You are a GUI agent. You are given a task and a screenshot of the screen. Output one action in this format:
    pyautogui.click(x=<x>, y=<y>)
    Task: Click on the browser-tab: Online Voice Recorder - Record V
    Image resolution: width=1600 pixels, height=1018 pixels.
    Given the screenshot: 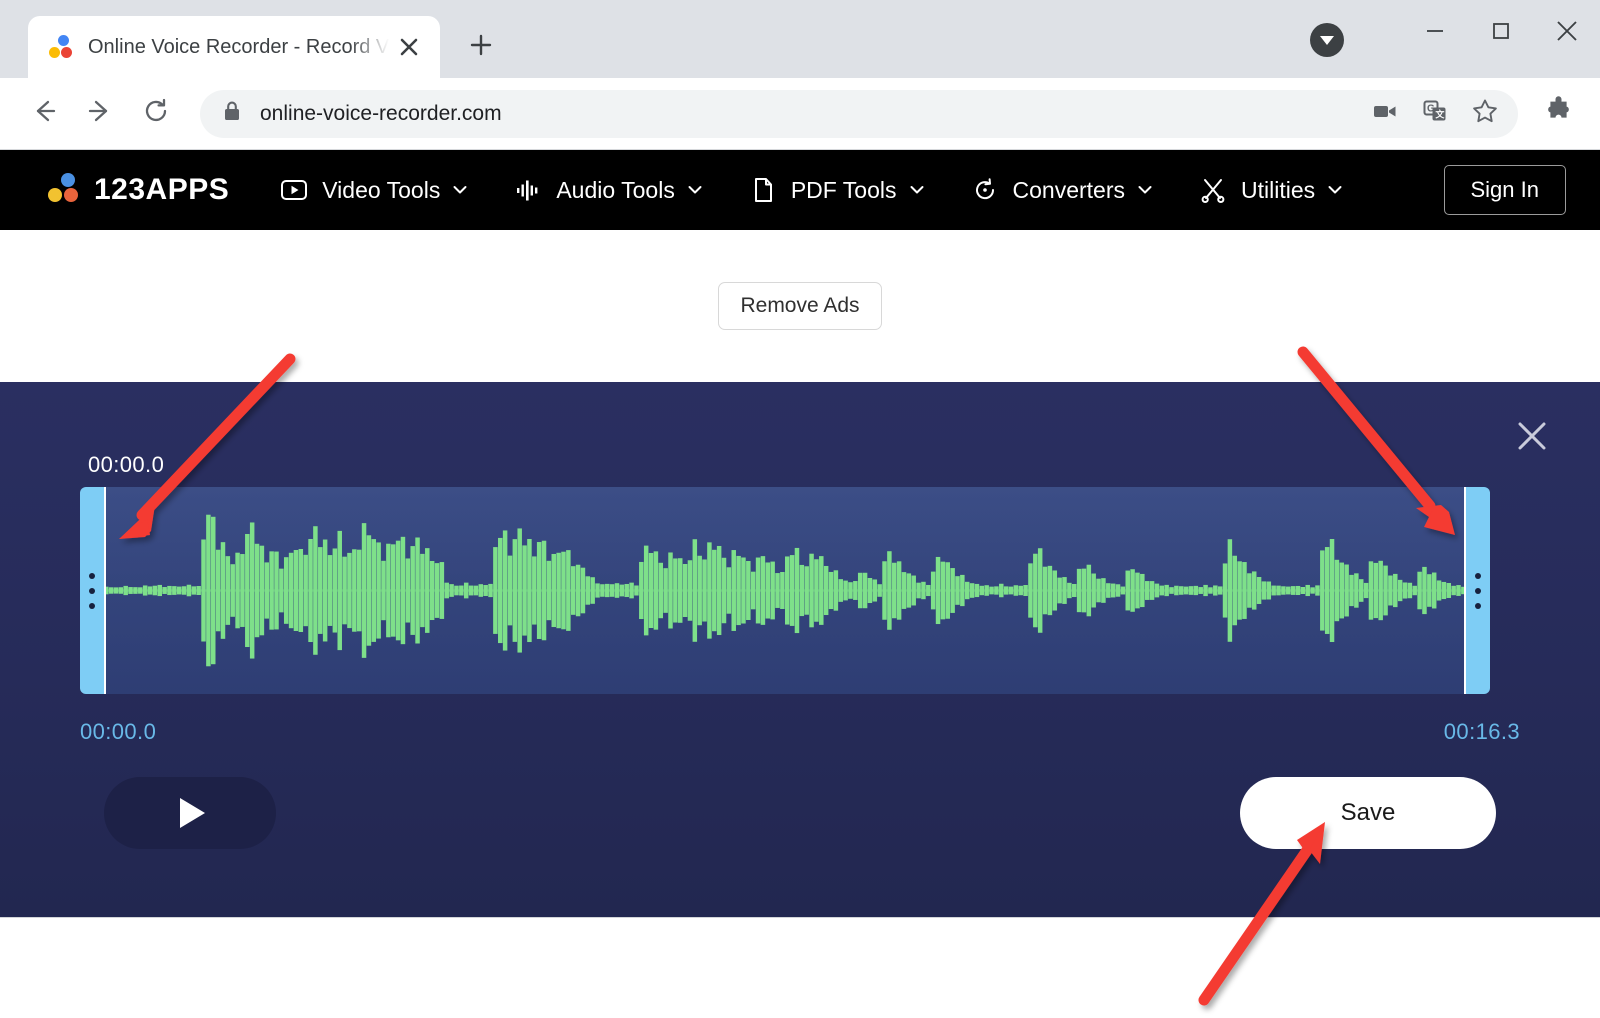 What is the action you would take?
    pyautogui.click(x=234, y=47)
    